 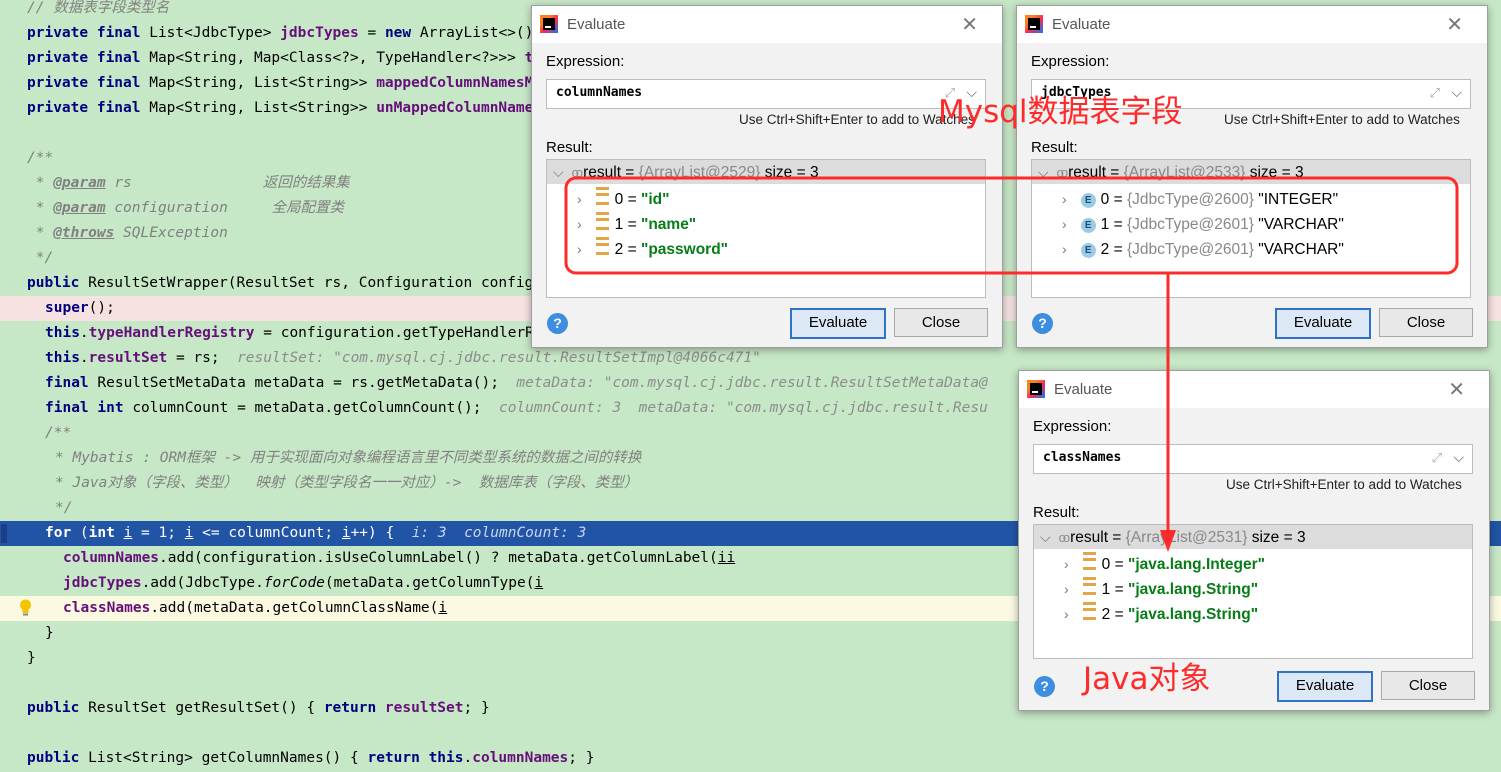 What do you see at coordinates (499, 533) in the screenshot?
I see `code-token: i: 3 columnCount: 3` at bounding box center [499, 533].